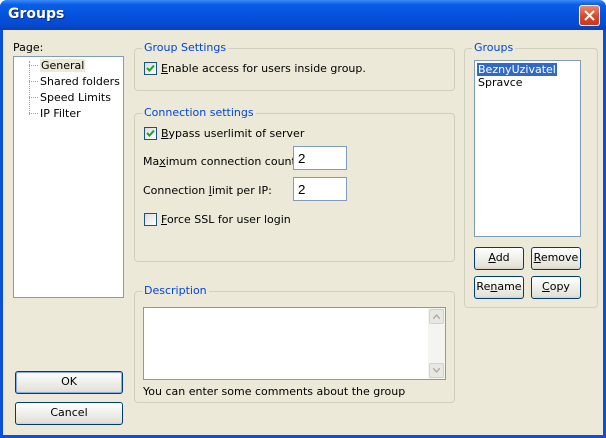  What do you see at coordinates (233, 133) in the screenshot?
I see `bypass-userlimit-label: Bypass userlimit of server` at bounding box center [233, 133].